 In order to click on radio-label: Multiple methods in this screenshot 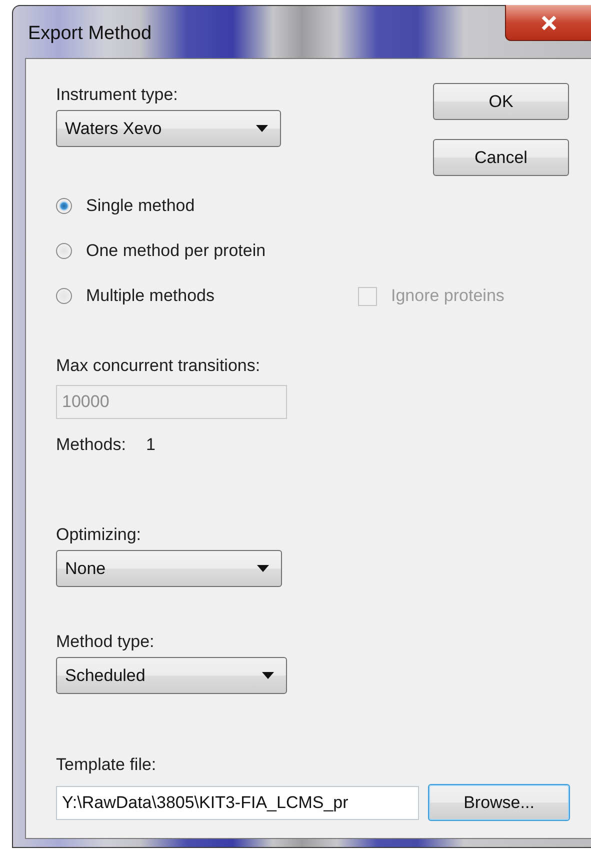, I will do `click(150, 296)`.